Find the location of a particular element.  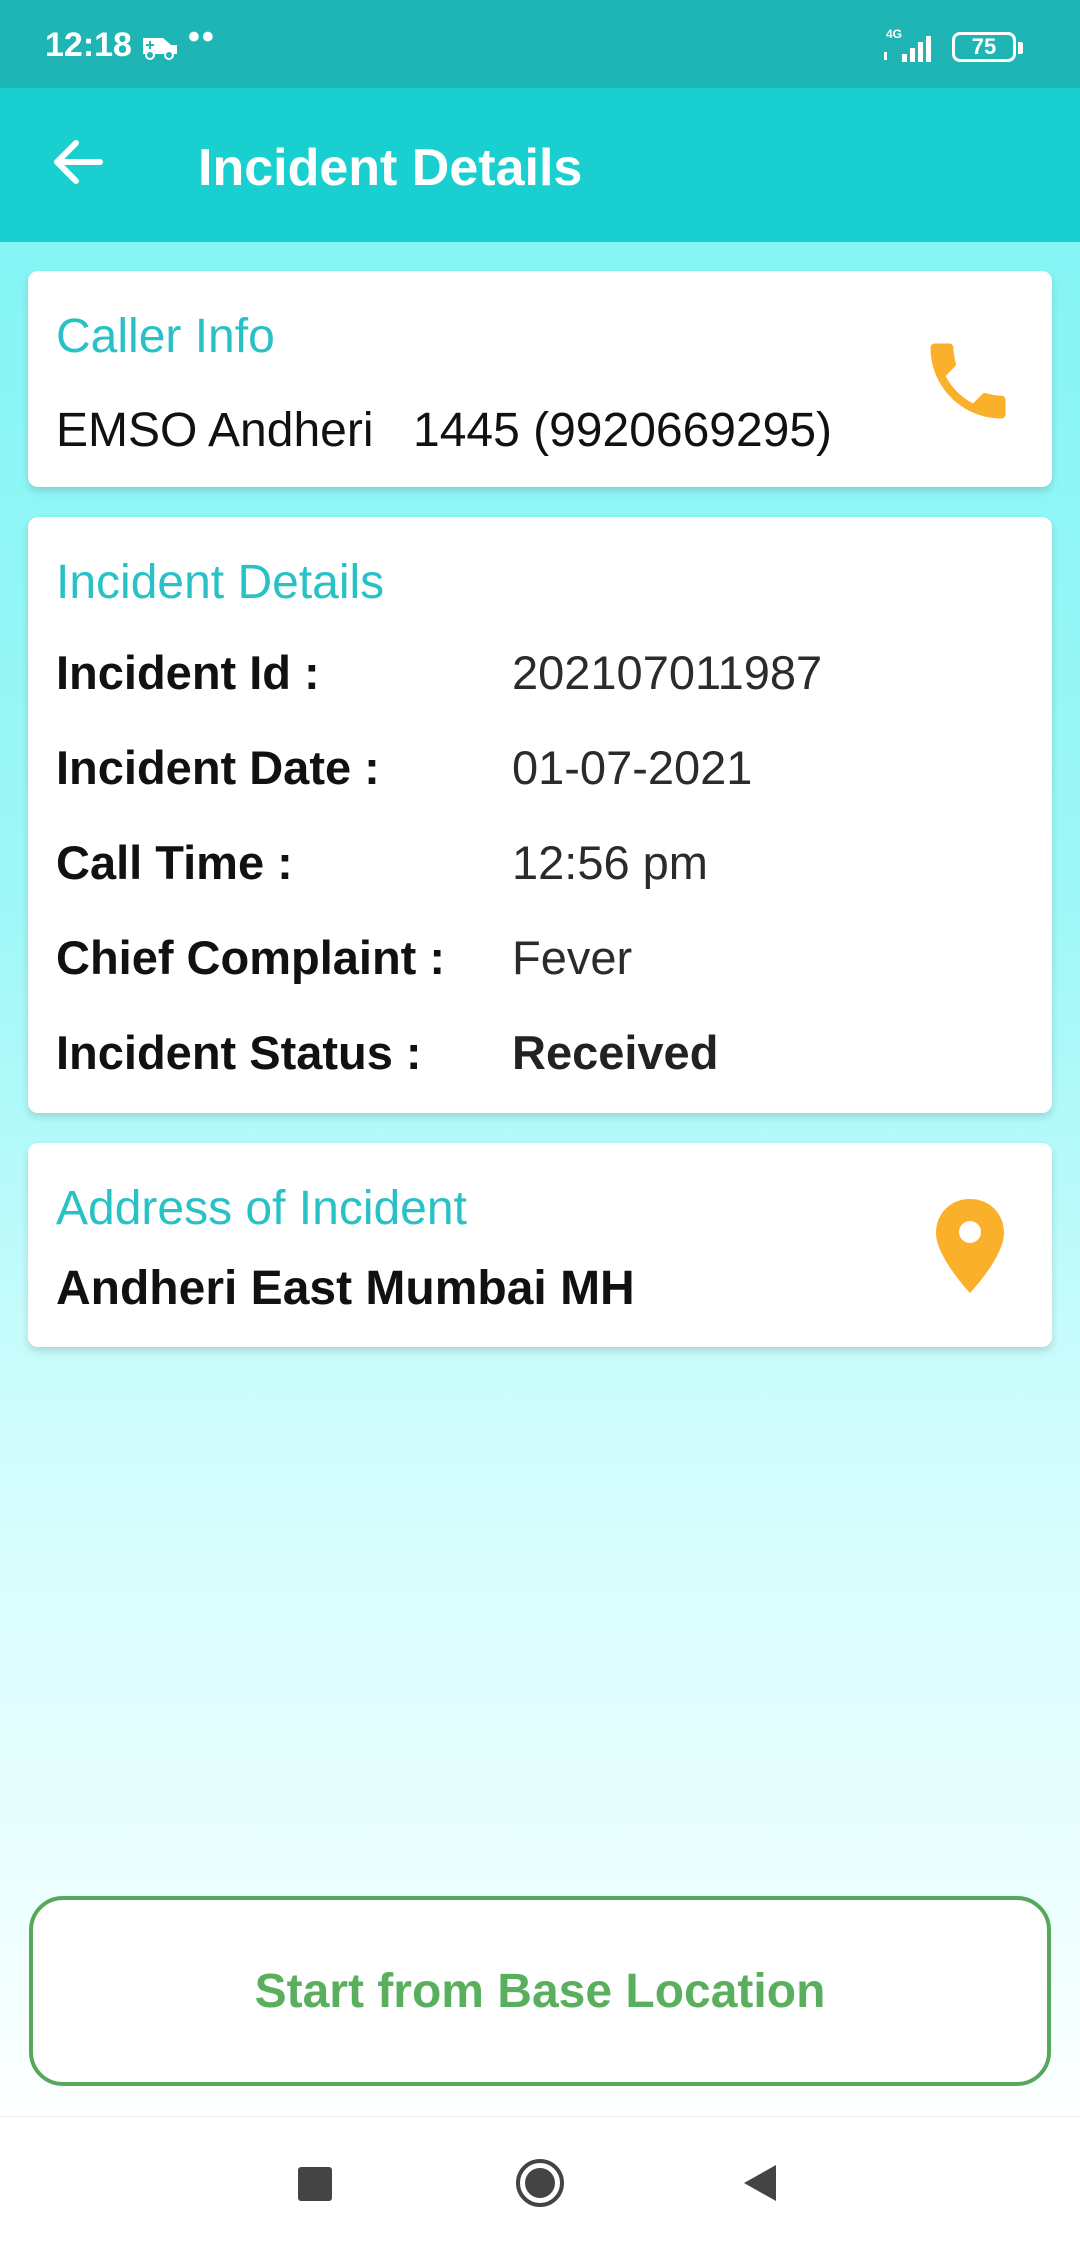

caller-name: EMSO Andheri is located at coordinates (215, 430).